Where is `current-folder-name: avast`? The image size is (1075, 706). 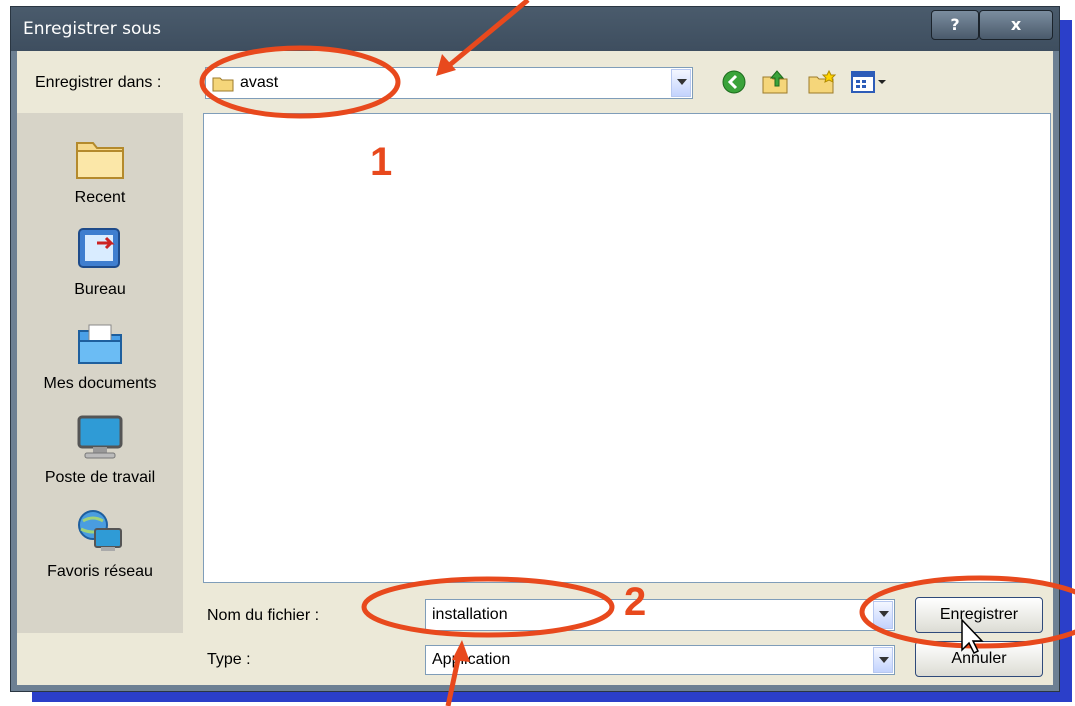 current-folder-name: avast is located at coordinates (259, 82).